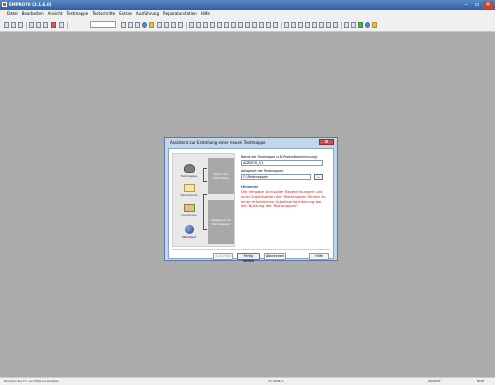  What do you see at coordinates (367, 25) in the screenshot?
I see `network-icon` at bounding box center [367, 25].